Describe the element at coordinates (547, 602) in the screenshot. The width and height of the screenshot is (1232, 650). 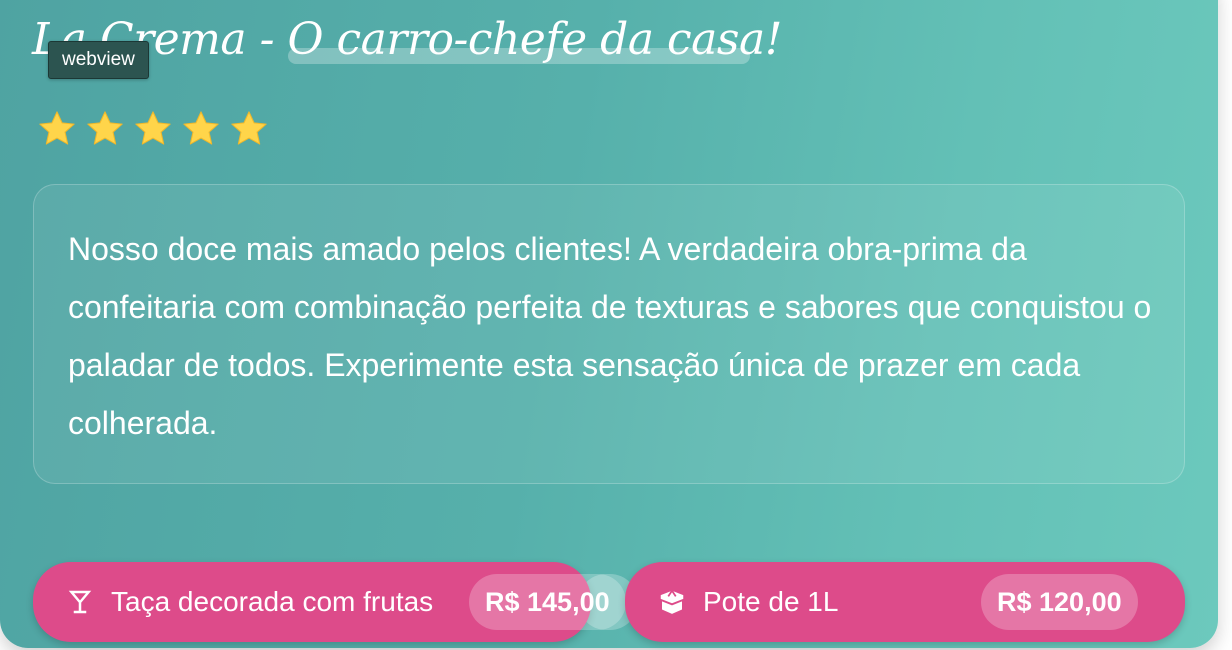
I see `option-price: R$ 145,00` at that location.